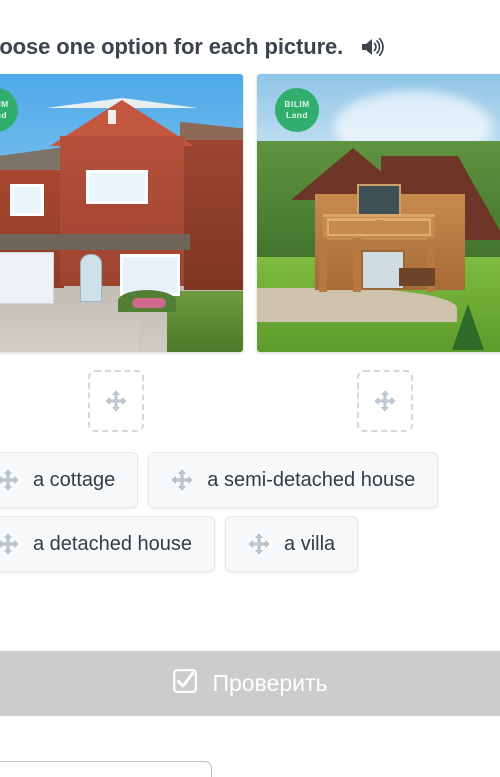 The height and width of the screenshot is (777, 500). Describe the element at coordinates (250, 402) in the screenshot. I see `dropzone-list` at that location.